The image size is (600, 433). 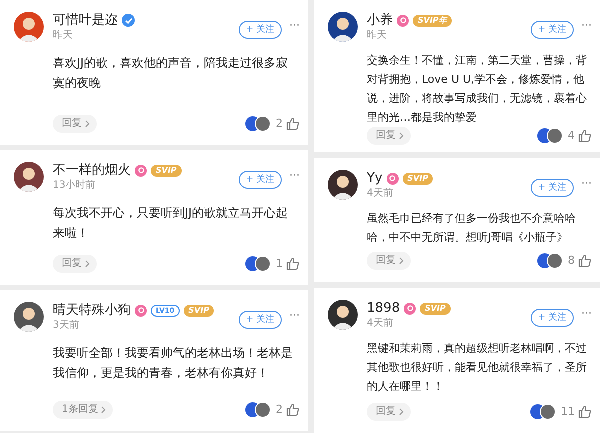 What do you see at coordinates (477, 89) in the screenshot?
I see `comment-text: 交换余生！不懂，江南，第二天堂，曹操，背对背拥抱，Love U U,学不会，修炼爱情，他说，进阶，将故事写成我们，无滤镜，裹着心里的光…都是我的挚爱` at bounding box center [477, 89].